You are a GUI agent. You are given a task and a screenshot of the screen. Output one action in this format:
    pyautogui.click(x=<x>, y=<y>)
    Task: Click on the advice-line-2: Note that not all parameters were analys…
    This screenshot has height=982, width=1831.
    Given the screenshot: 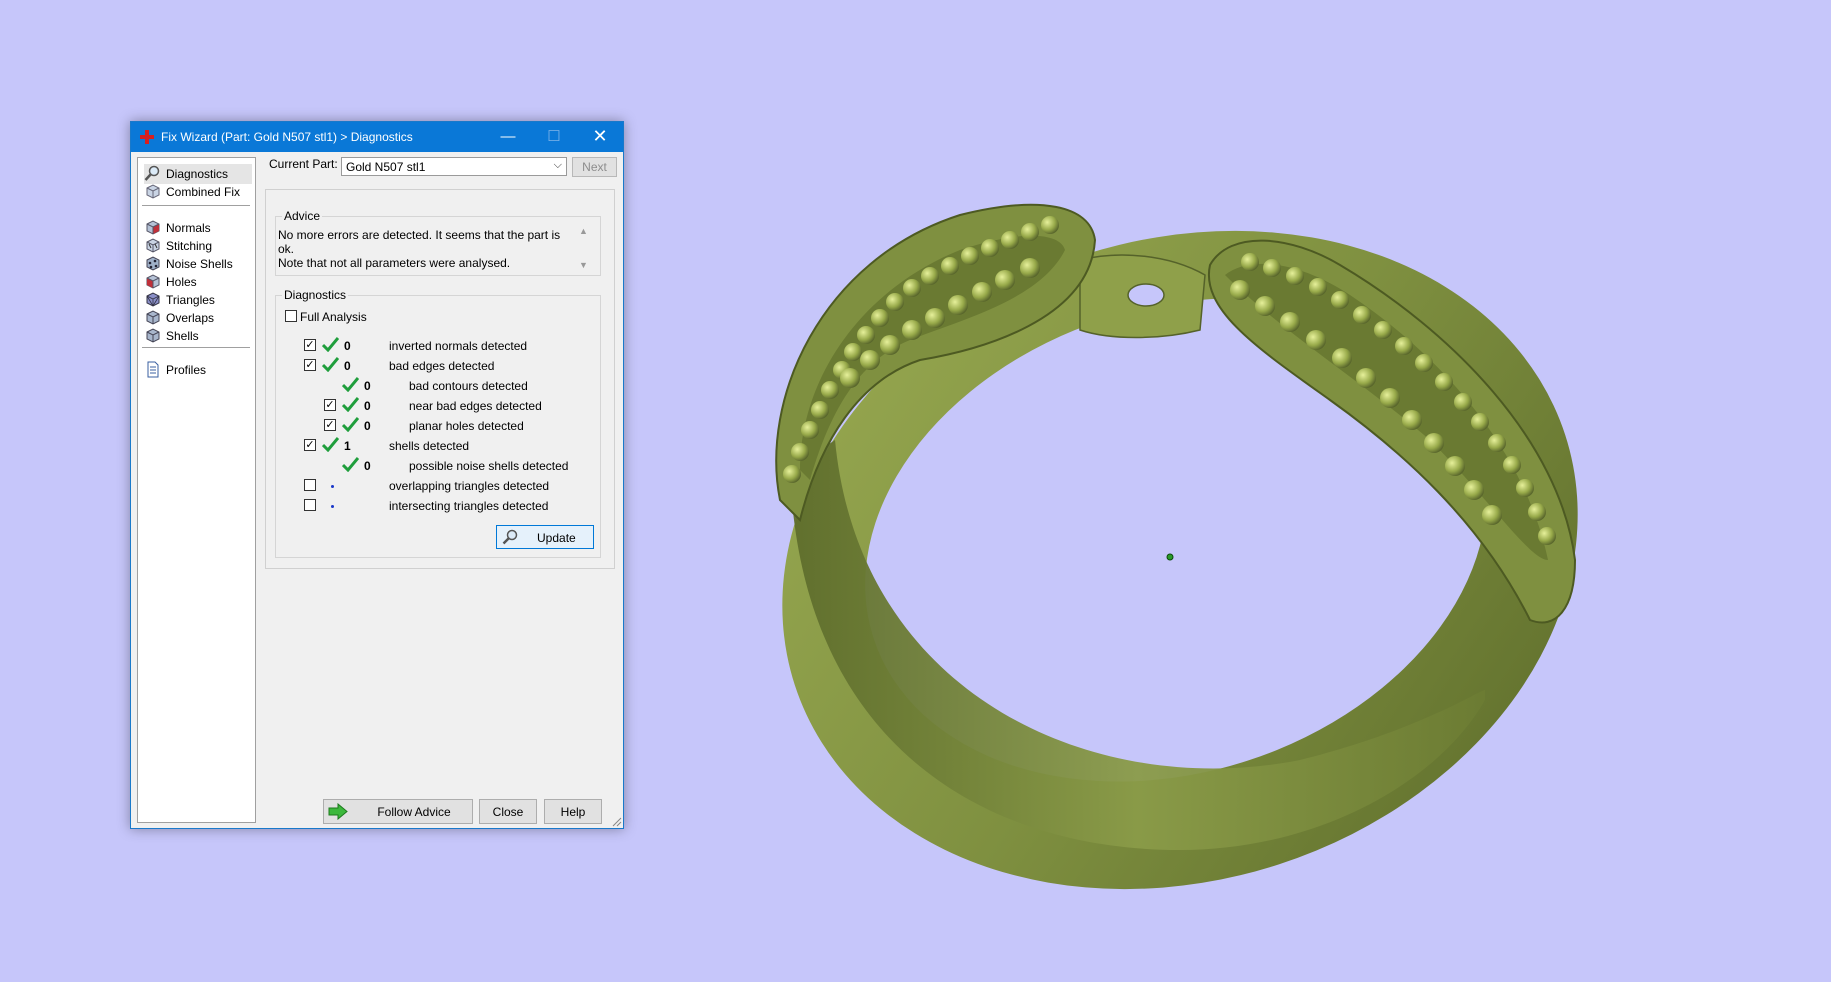 What is the action you would take?
    pyautogui.click(x=394, y=263)
    